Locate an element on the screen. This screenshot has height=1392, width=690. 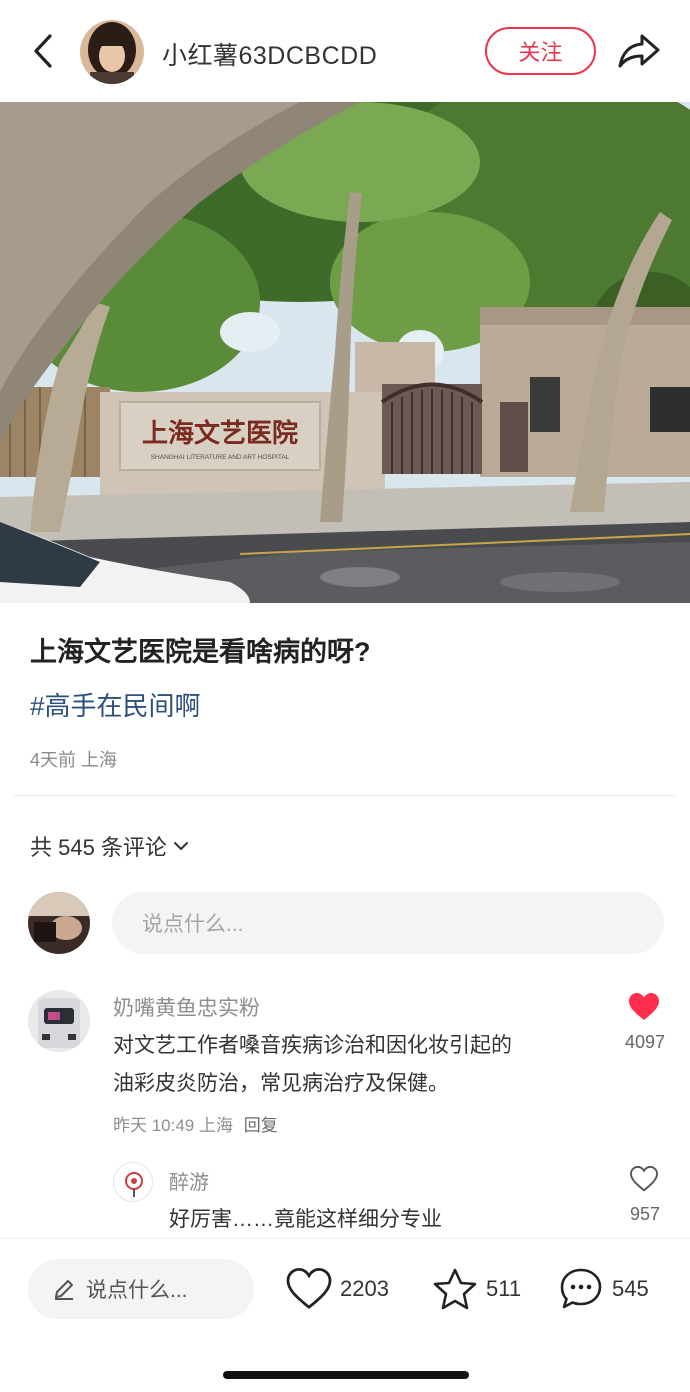
comment-like-count: 4097 is located at coordinates (645, 1042).